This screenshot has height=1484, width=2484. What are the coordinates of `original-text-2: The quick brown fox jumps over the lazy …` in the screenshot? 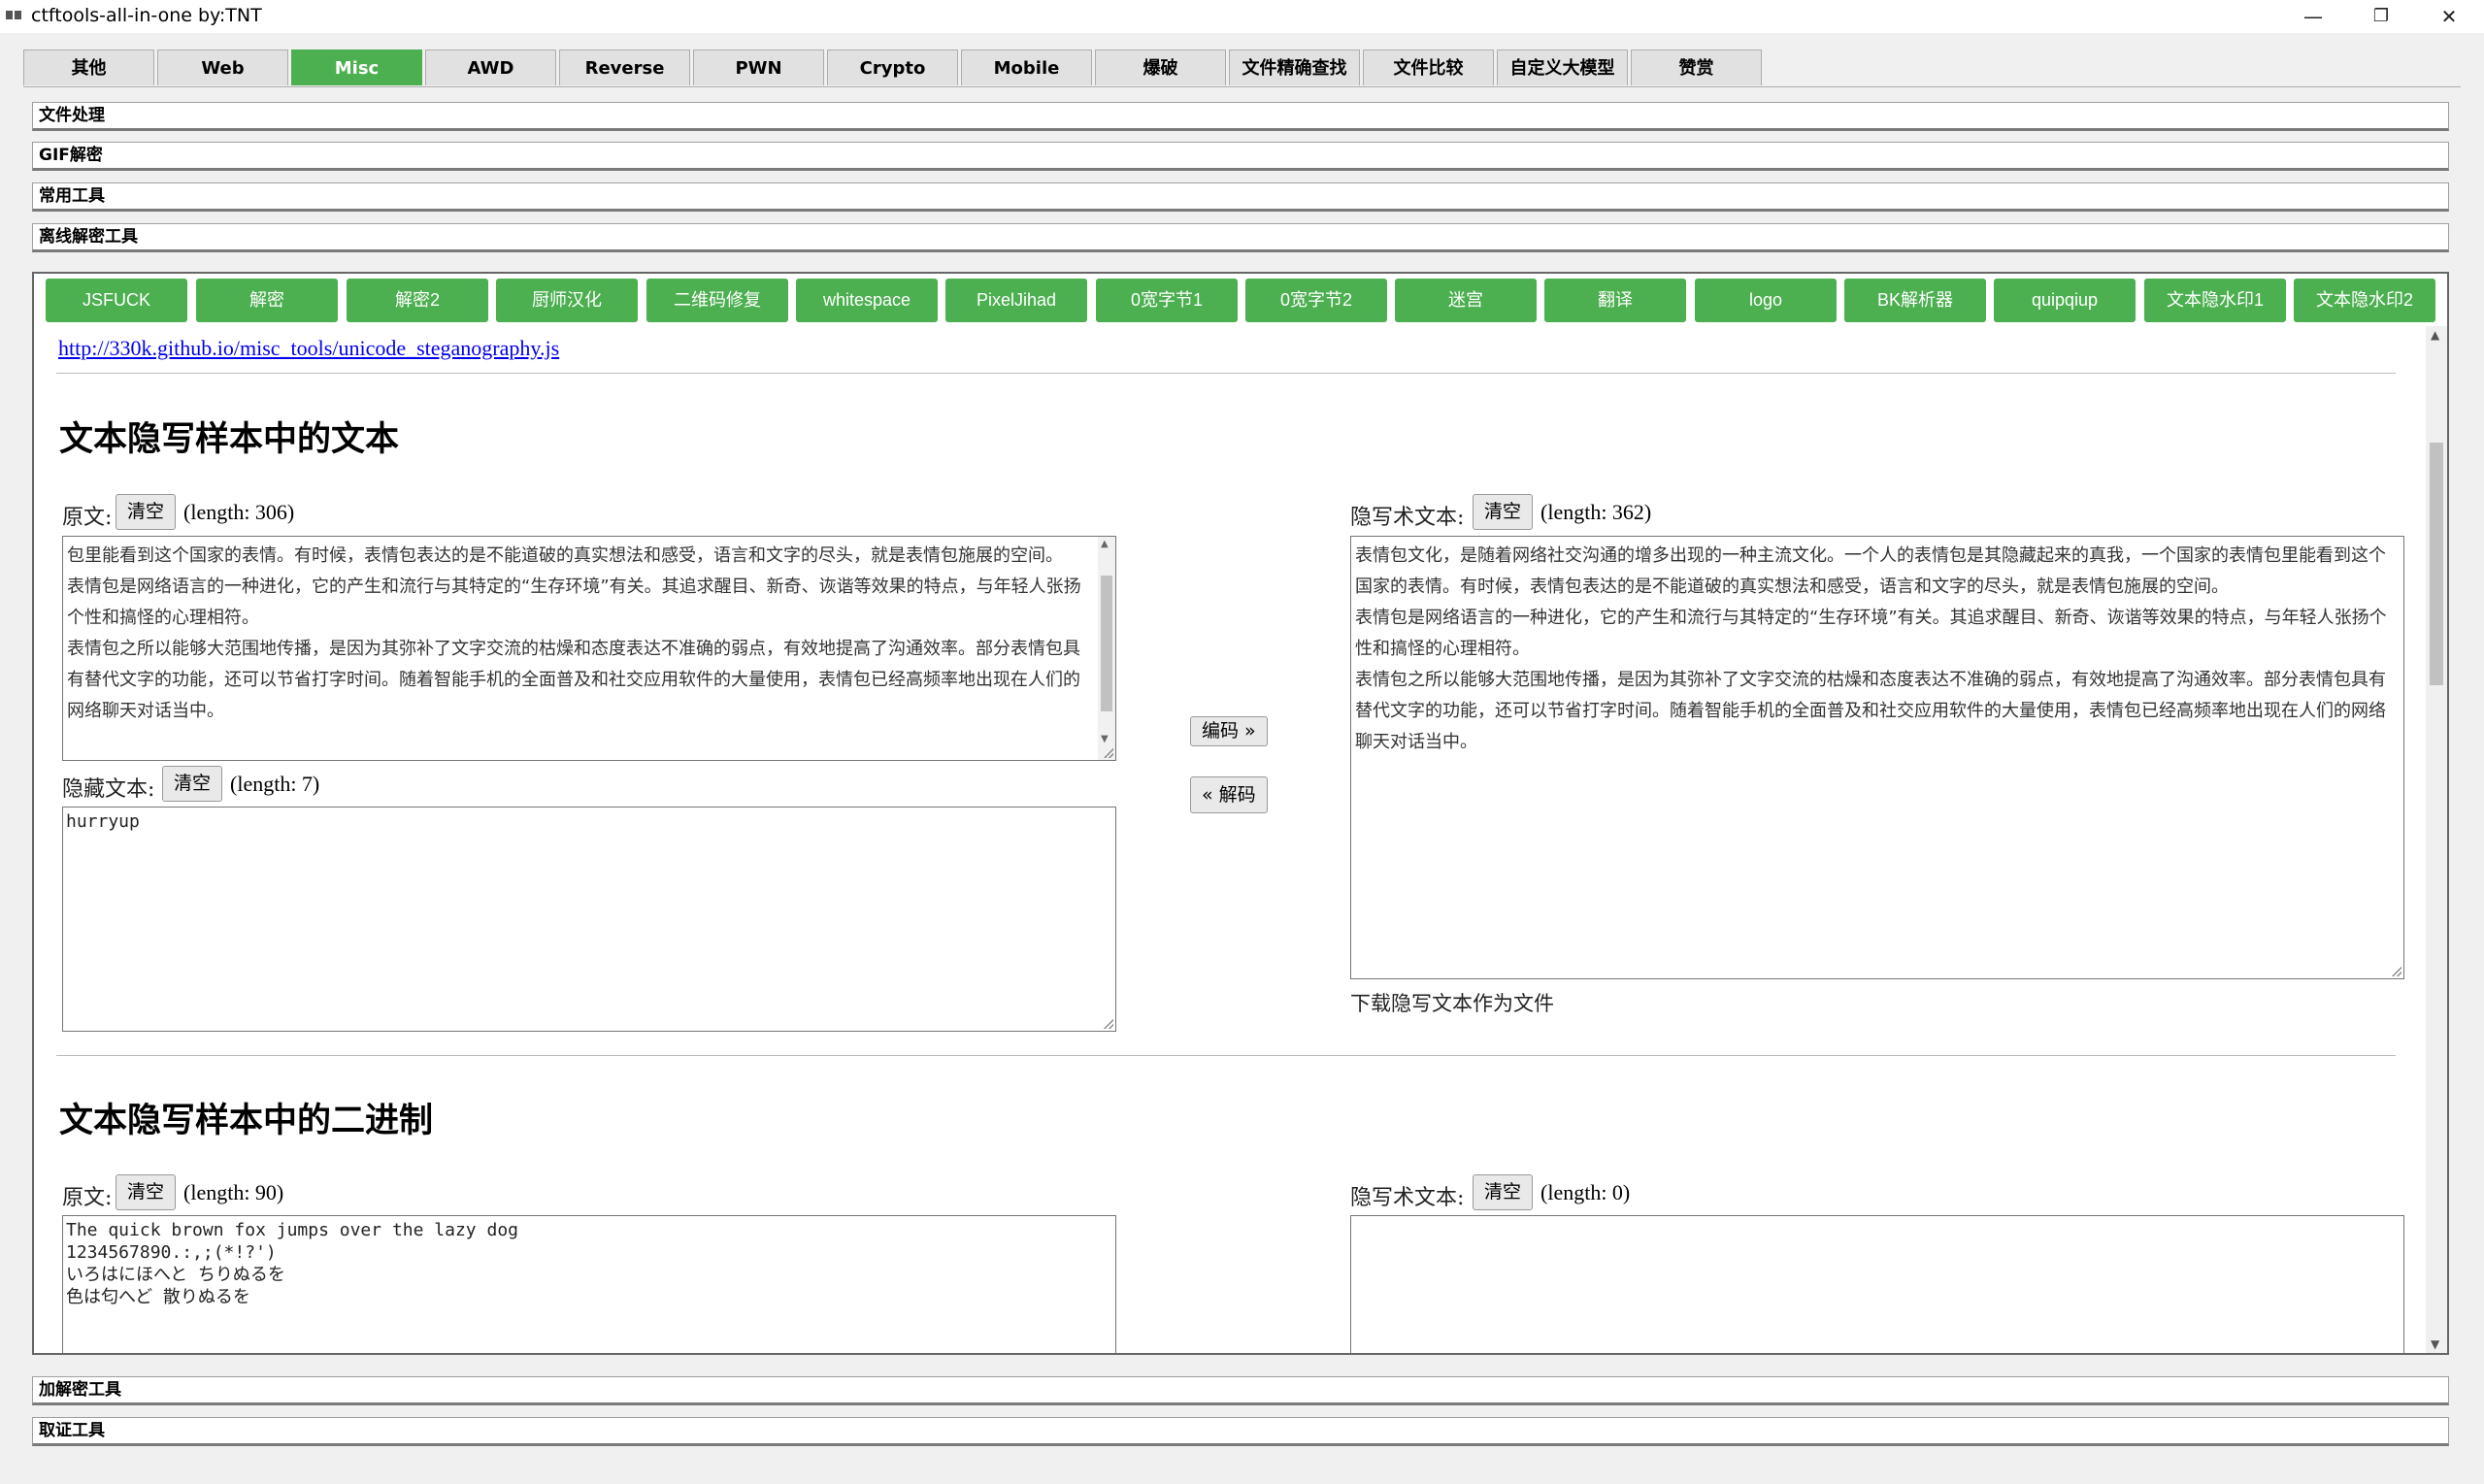 It's located at (292, 1263).